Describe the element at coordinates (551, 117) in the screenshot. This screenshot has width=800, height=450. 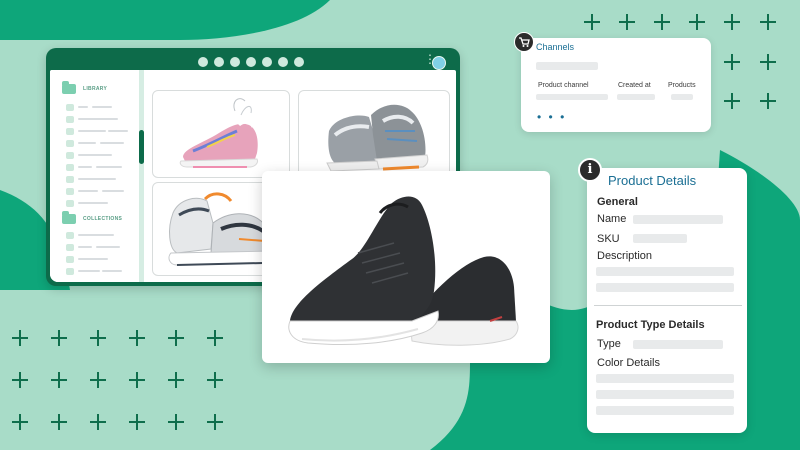
I see `more-dots: • • •` at that location.